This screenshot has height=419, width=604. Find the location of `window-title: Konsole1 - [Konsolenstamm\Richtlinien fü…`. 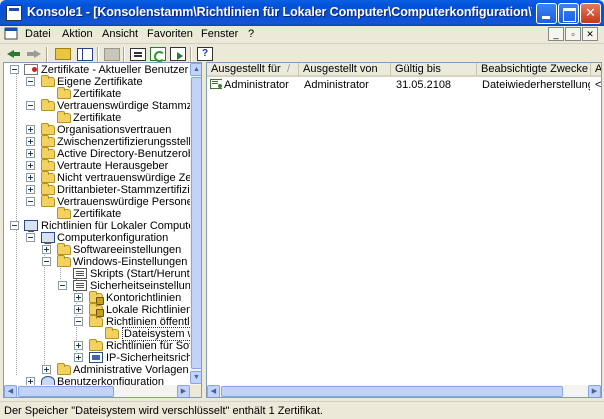

window-title: Konsole1 - [Konsolenstamm\Richtlinien fü… is located at coordinates (279, 12).